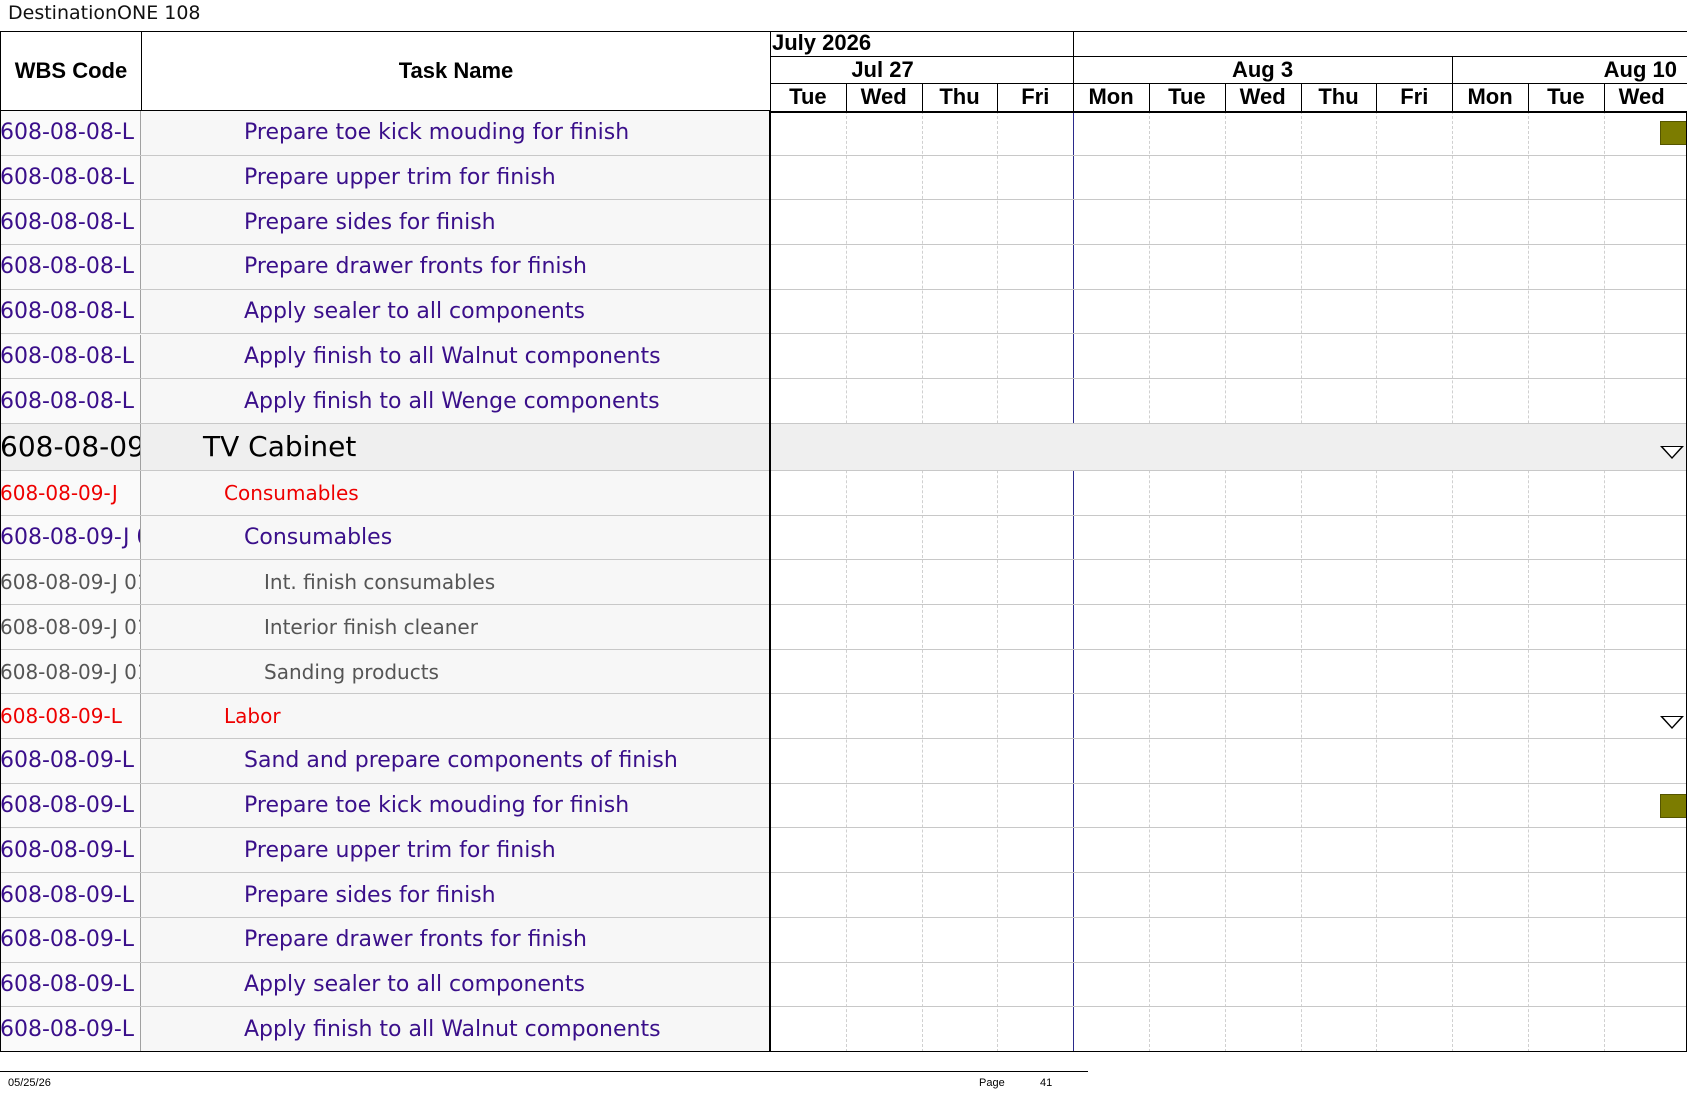  I want to click on table-row: 608-08-09-L Labor, so click(843, 717).